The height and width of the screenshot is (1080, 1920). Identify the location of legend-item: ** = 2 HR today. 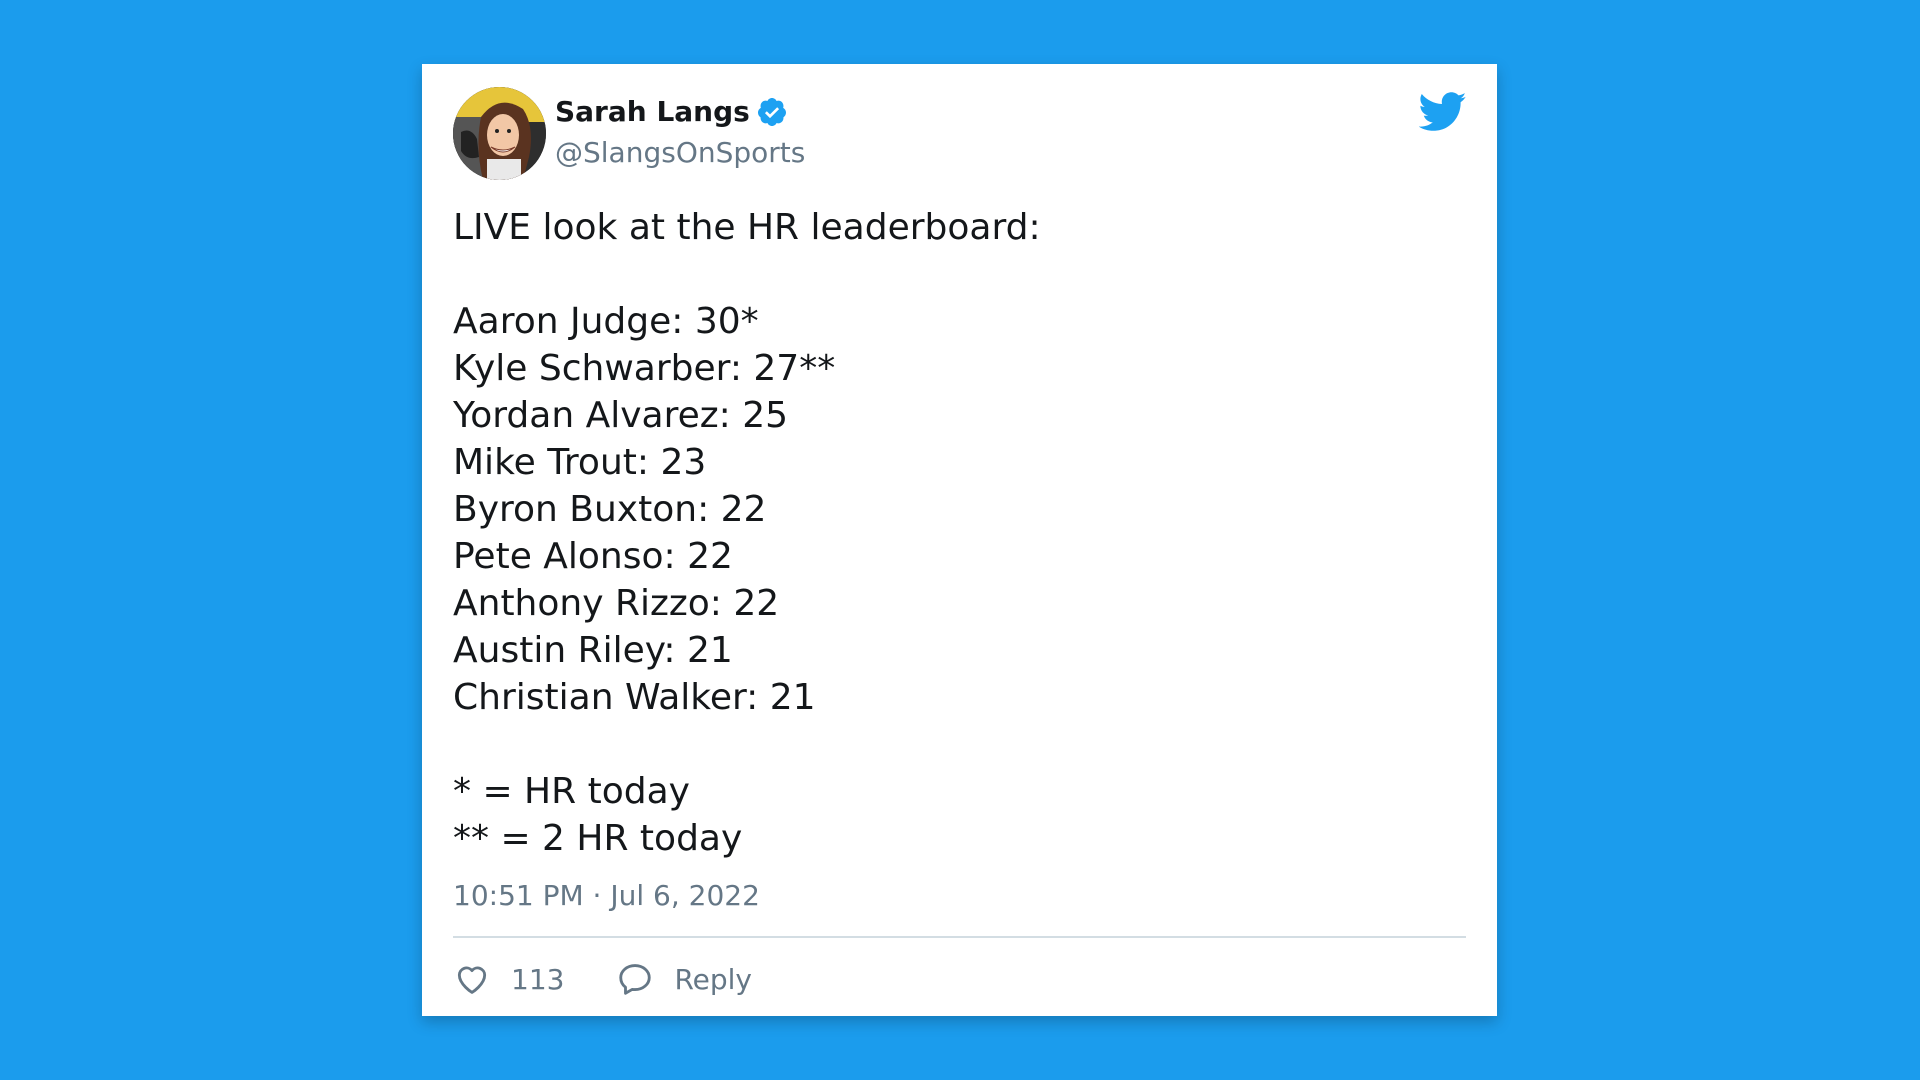
(598, 838).